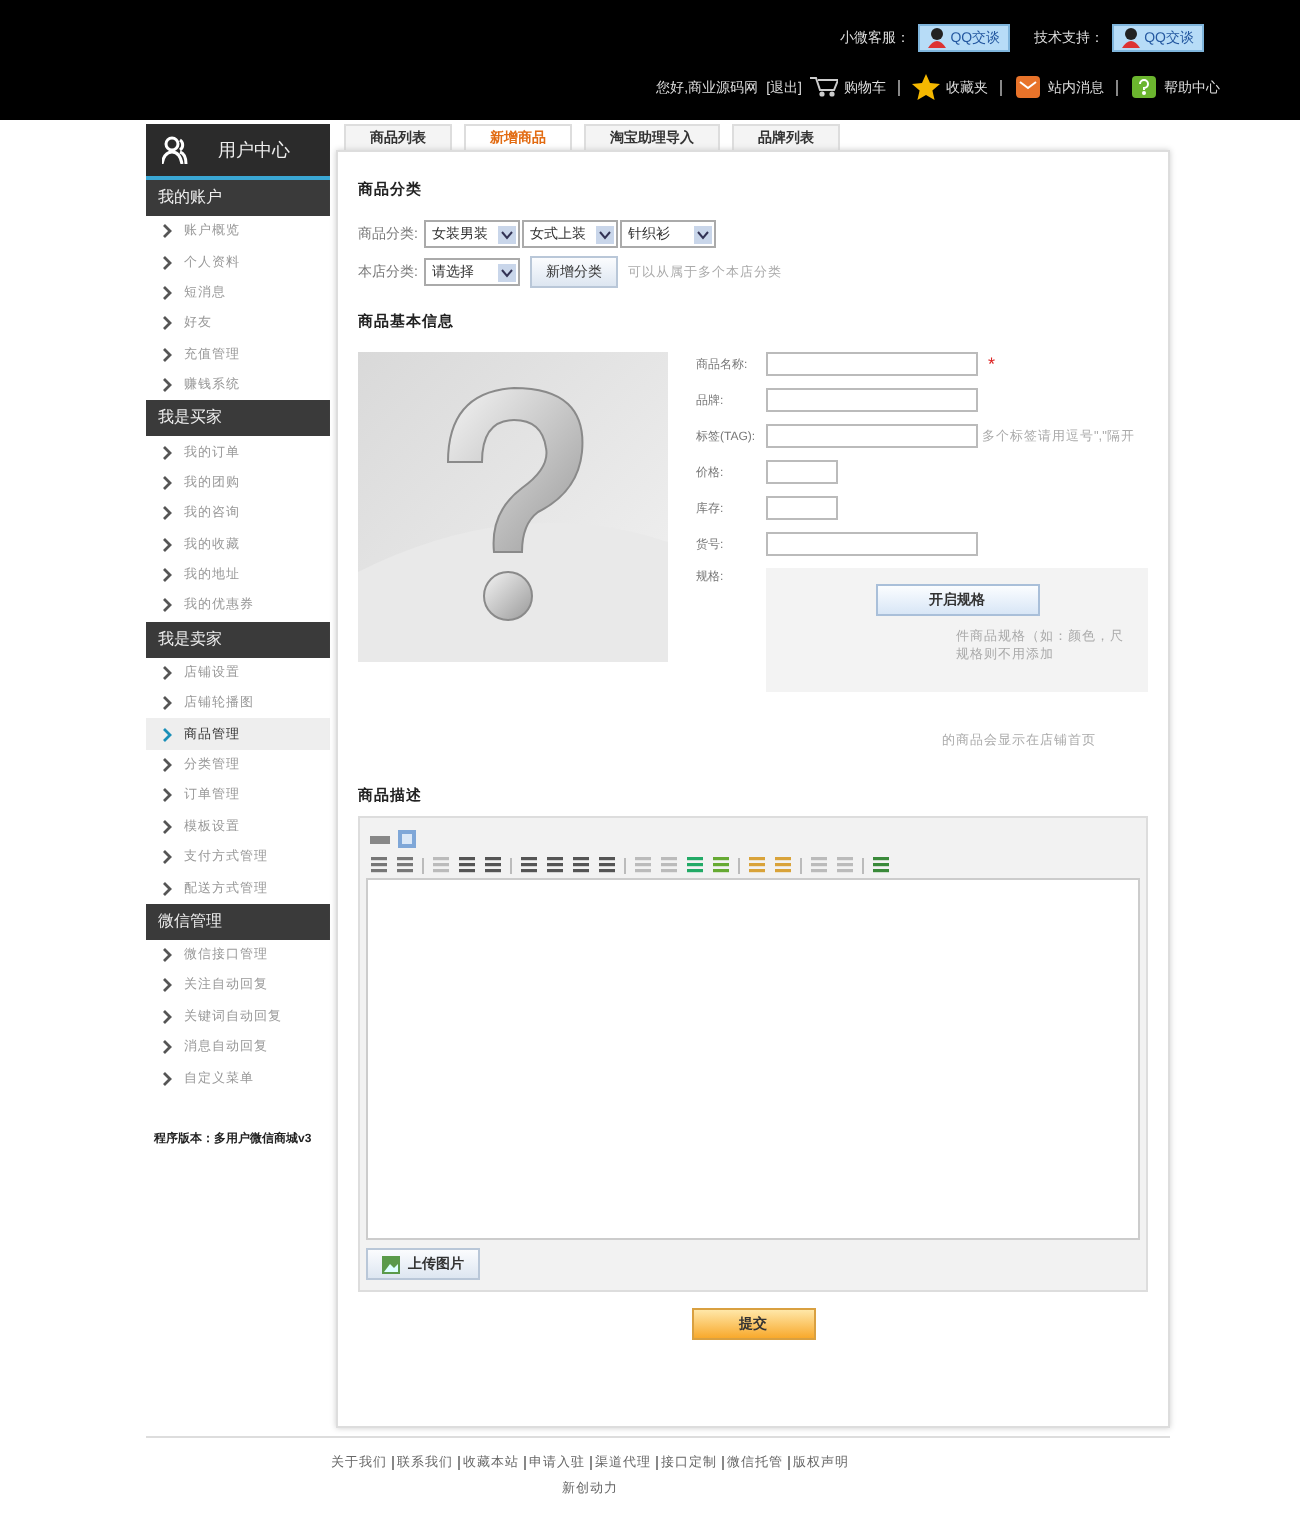 This screenshot has width=1300, height=1532. Describe the element at coordinates (926, 87) in the screenshot. I see `star-icon` at that location.